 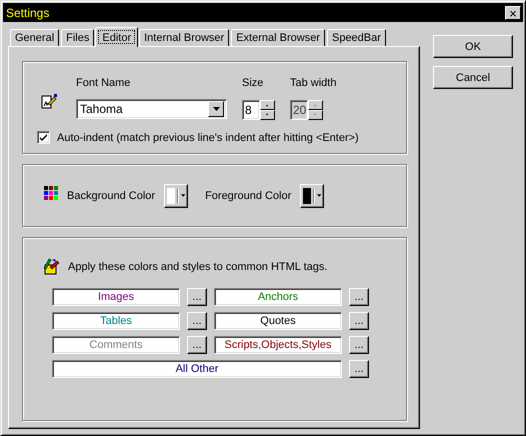 I want to click on tab: Files, so click(x=77, y=37).